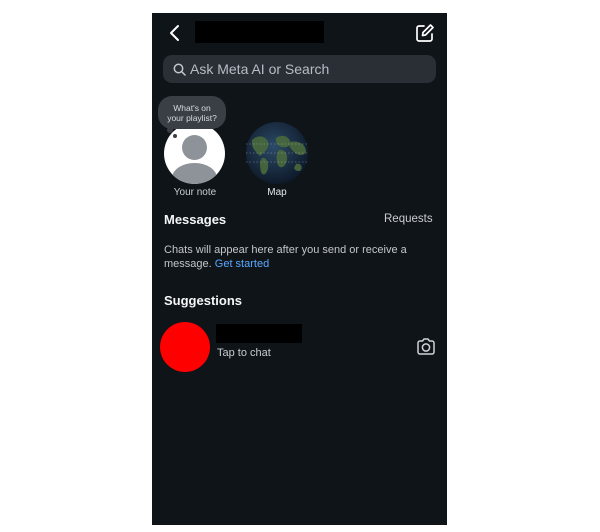  I want to click on requests-link: Requests, so click(408, 219).